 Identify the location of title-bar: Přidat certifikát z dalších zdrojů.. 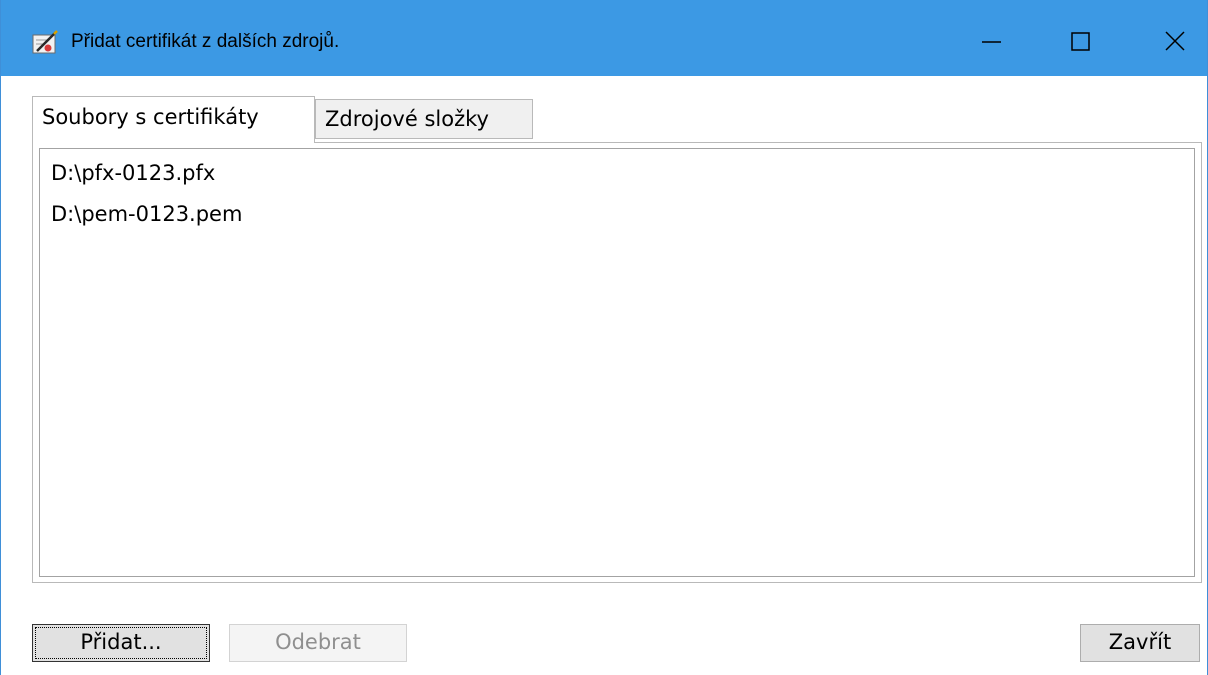
(604, 38).